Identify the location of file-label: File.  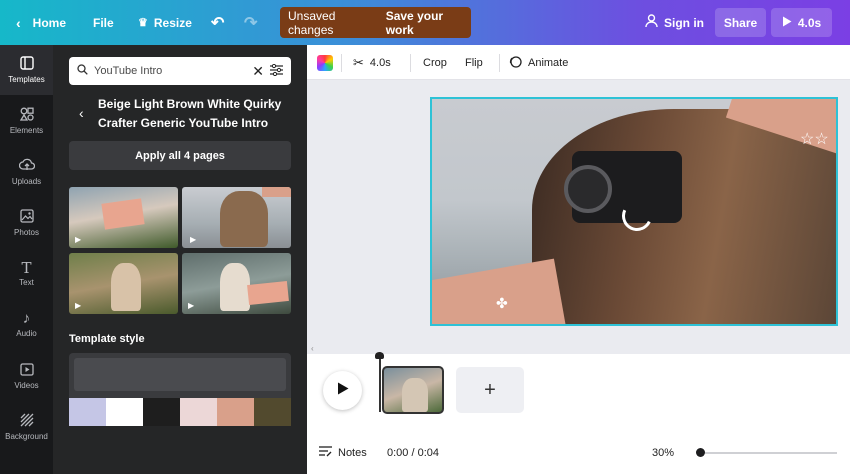
(103, 22).